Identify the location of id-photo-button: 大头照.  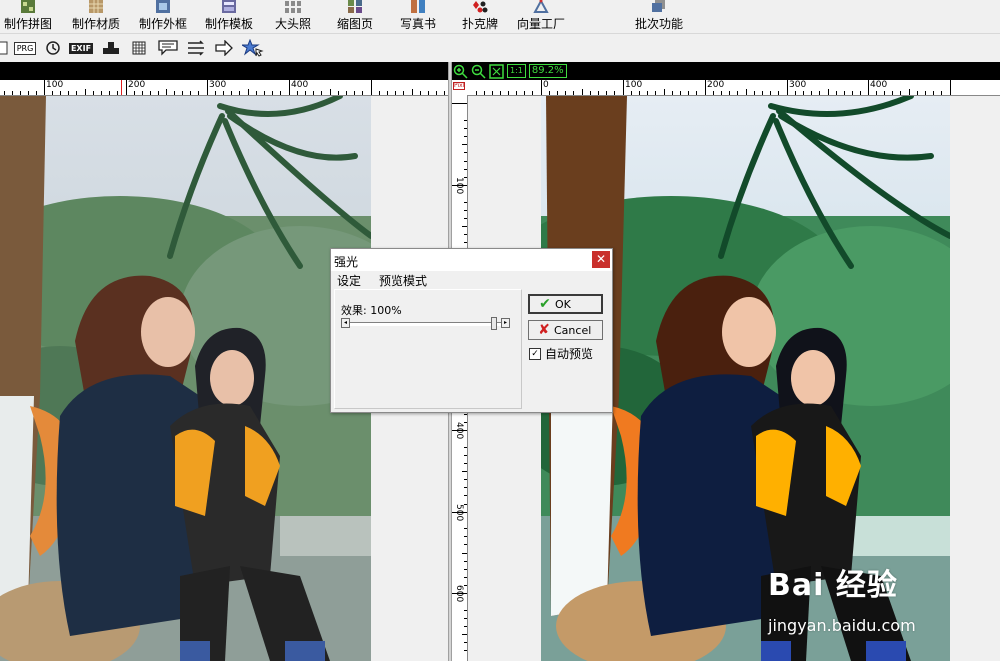
(293, 16).